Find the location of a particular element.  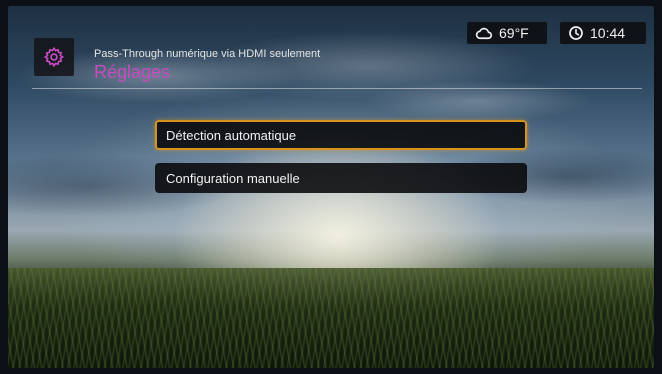

gear-icon is located at coordinates (54, 57).